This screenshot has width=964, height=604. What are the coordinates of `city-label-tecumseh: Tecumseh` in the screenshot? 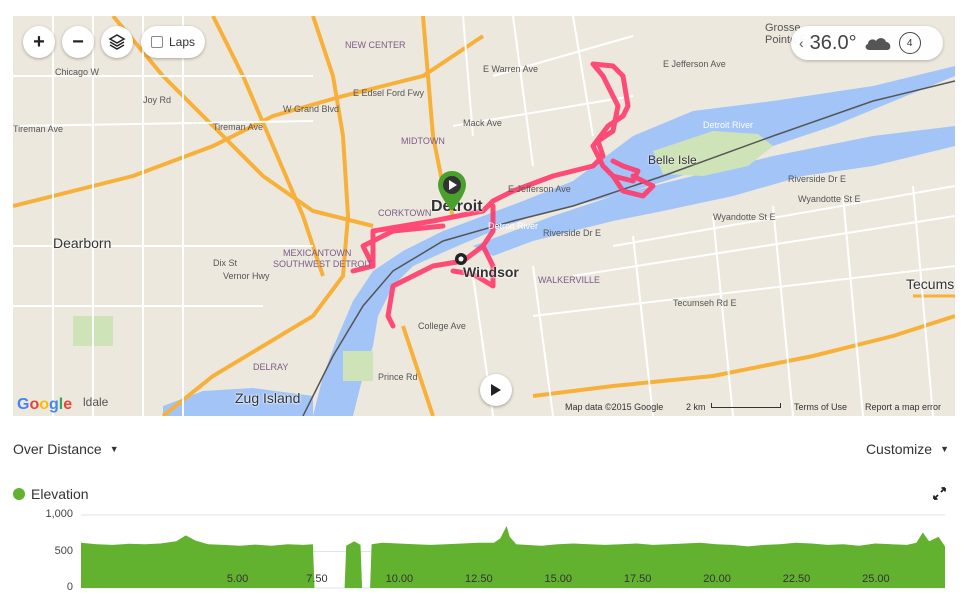 It's located at (930, 284).